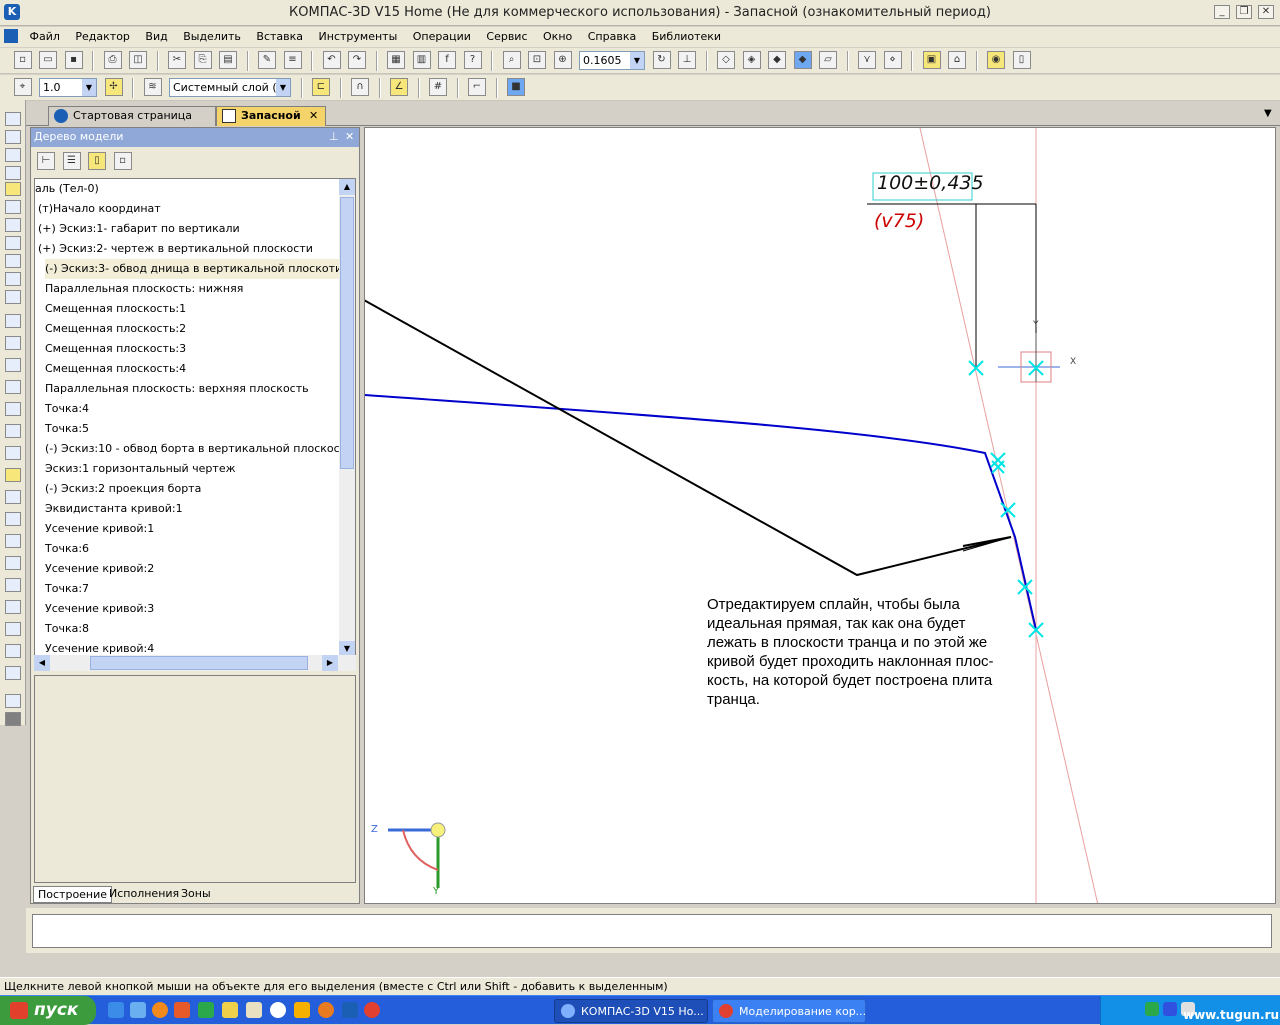 This screenshot has height=1025, width=1280. What do you see at coordinates (358, 35) in the screenshot?
I see `menu-tools: Инструменты` at bounding box center [358, 35].